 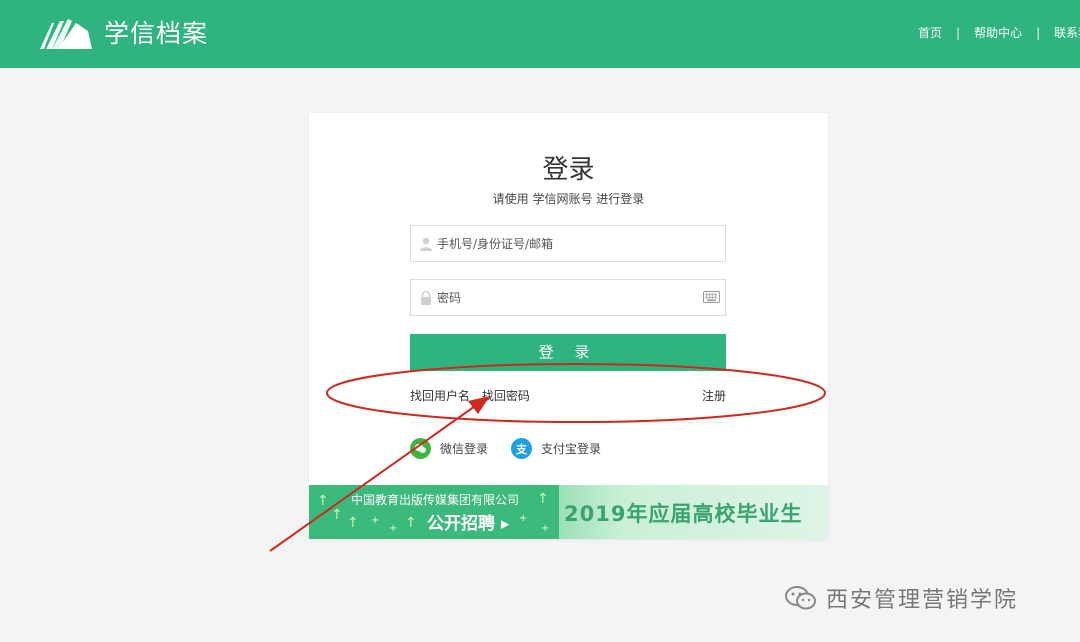 What do you see at coordinates (374, 477) in the screenshot?
I see `pointer-arrow-line` at bounding box center [374, 477].